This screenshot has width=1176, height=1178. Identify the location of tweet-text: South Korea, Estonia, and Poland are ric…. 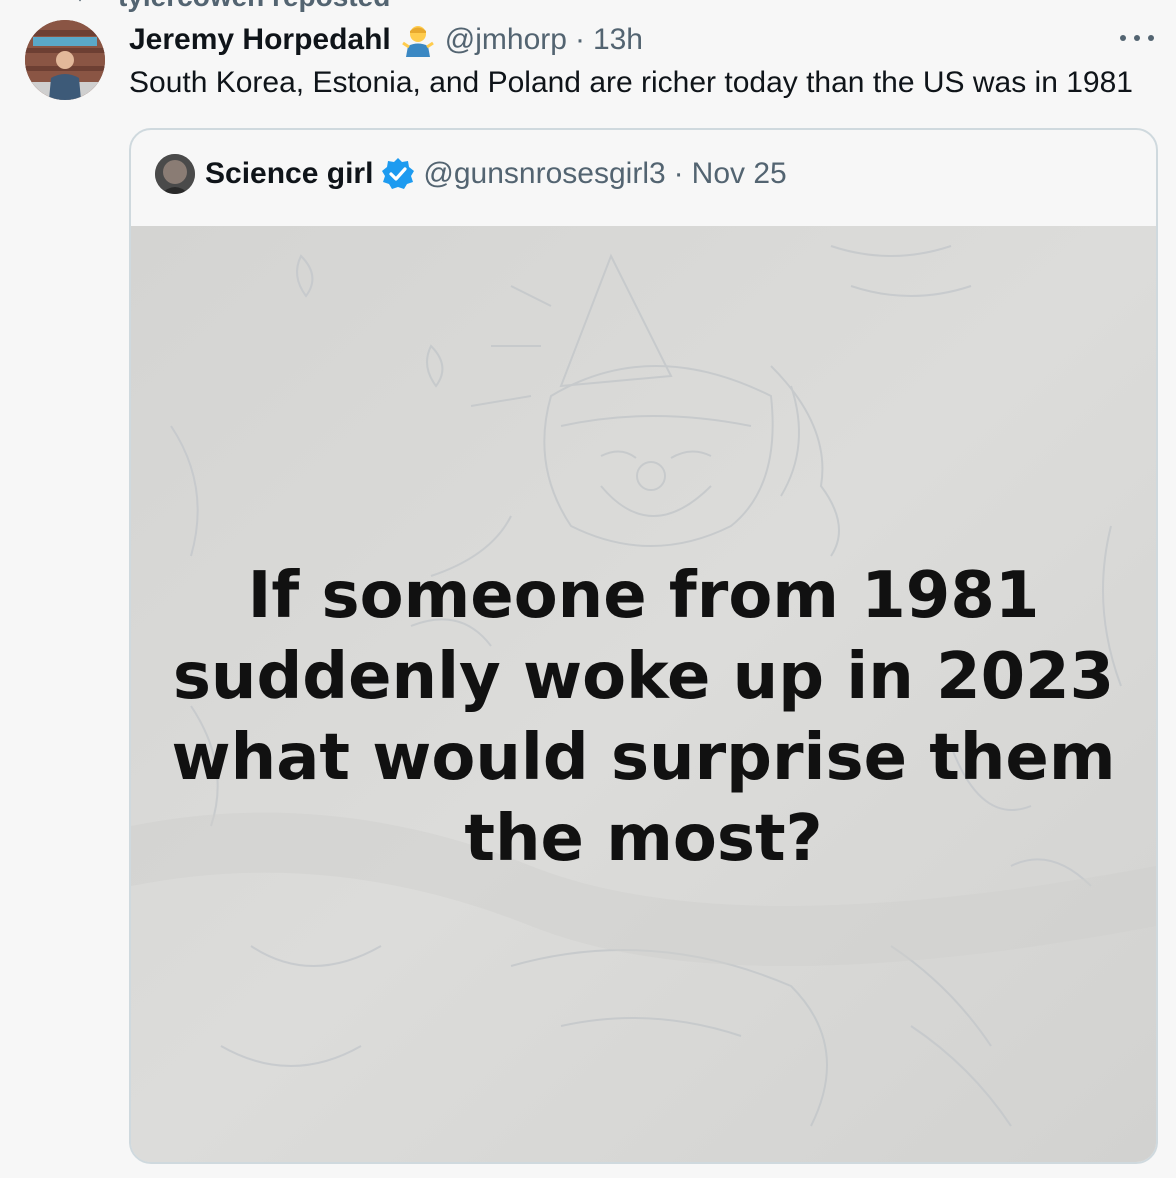
(631, 82).